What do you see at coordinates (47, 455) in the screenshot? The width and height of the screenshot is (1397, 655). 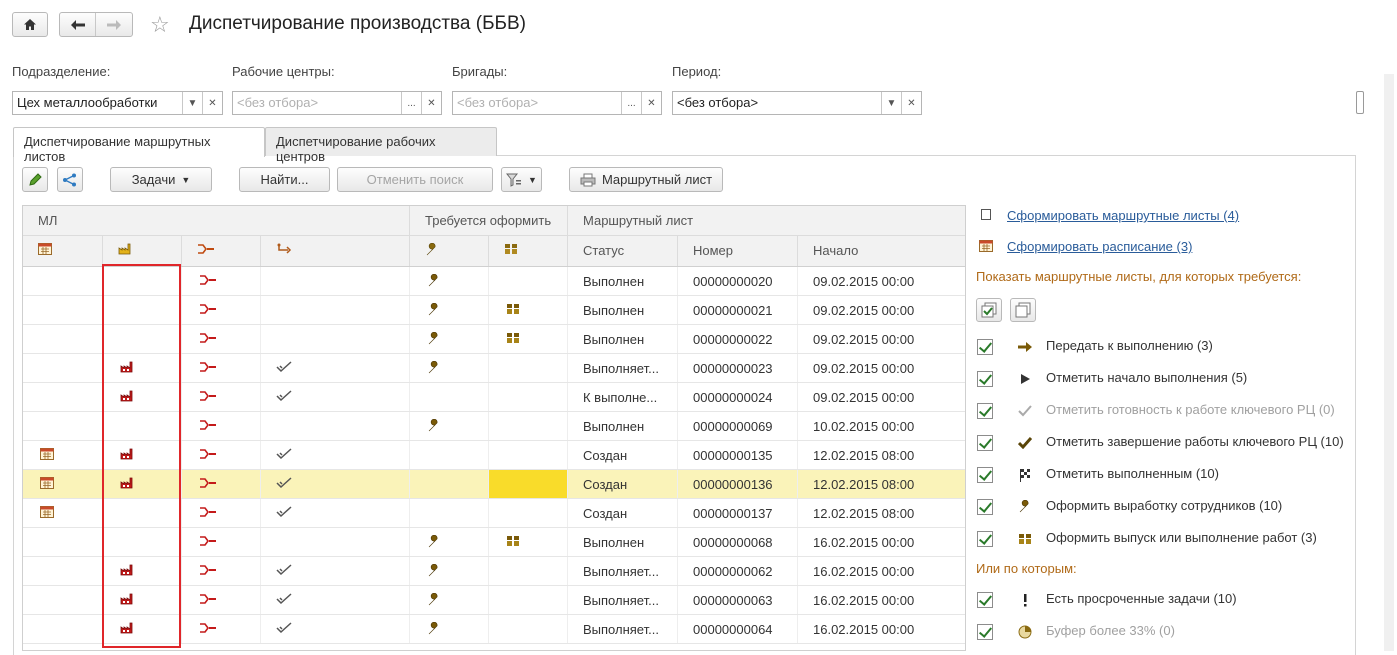 I see `calendar-icon` at bounding box center [47, 455].